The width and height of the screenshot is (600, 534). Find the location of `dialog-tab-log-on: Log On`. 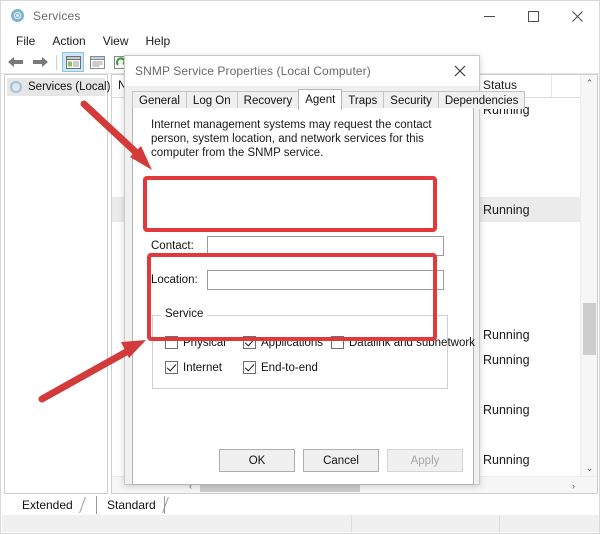

dialog-tab-log-on: Log On is located at coordinates (211, 100).